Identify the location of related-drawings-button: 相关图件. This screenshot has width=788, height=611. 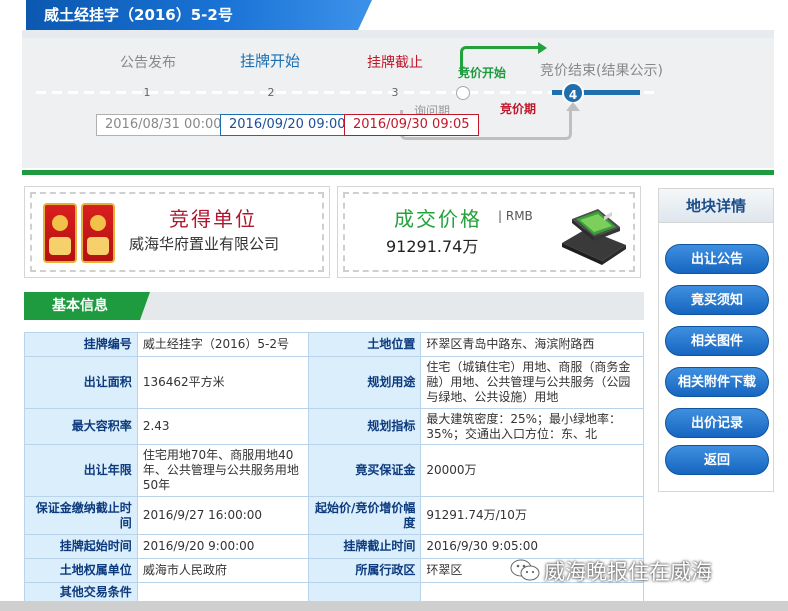
(717, 341).